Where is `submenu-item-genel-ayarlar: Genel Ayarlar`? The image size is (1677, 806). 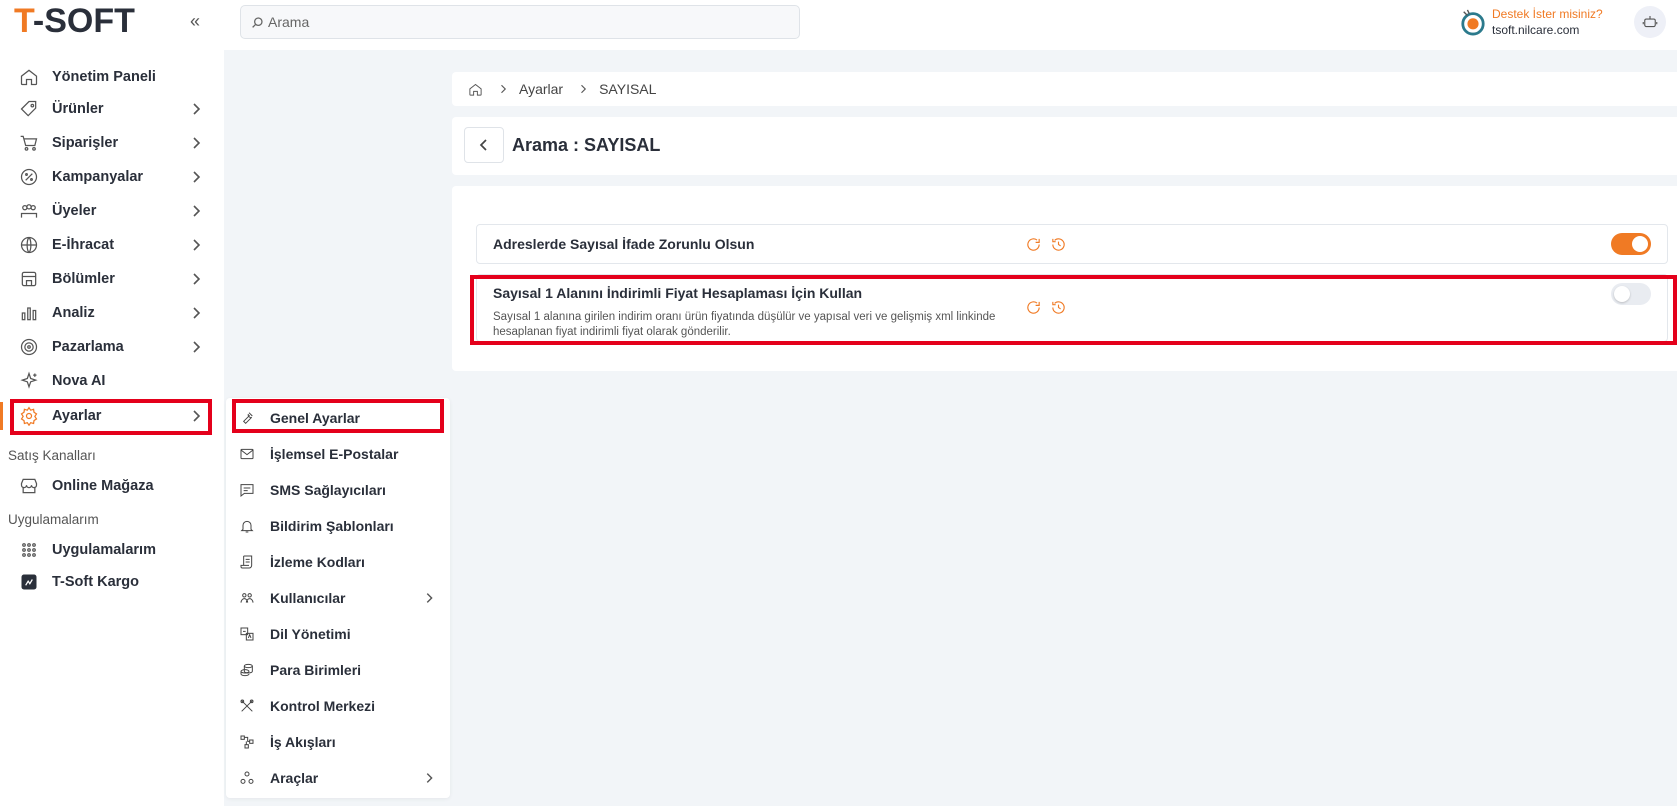
submenu-item-genel-ayarlar: Genel Ayarlar is located at coordinates (338, 418).